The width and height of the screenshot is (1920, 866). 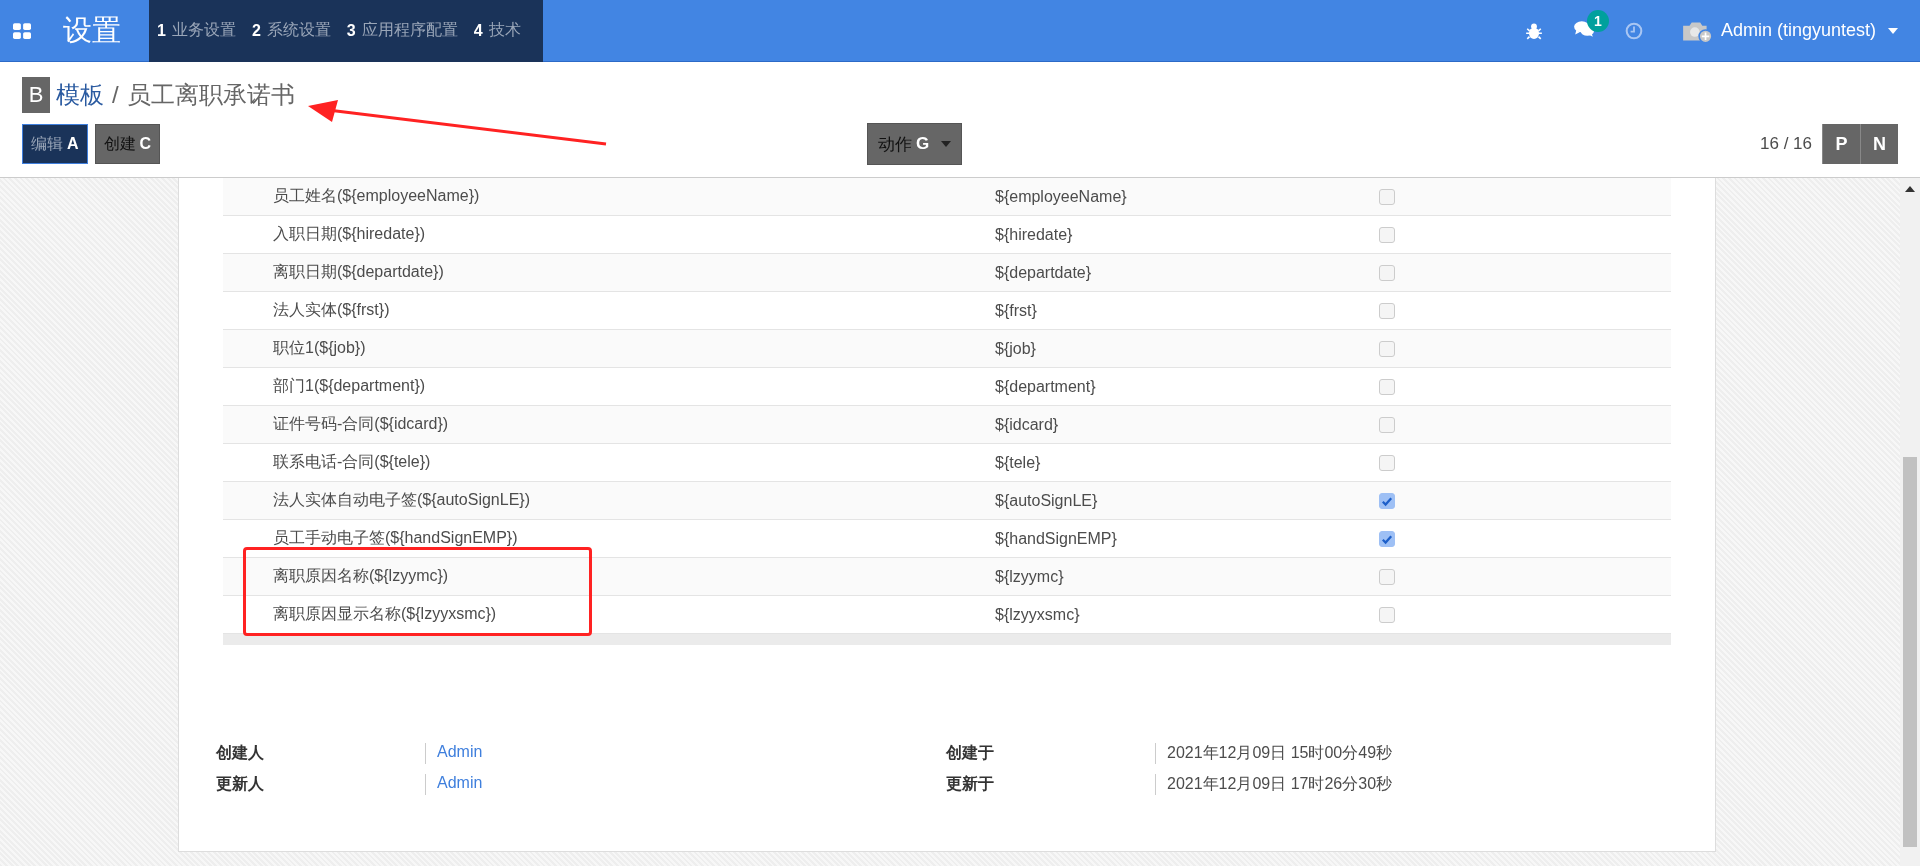 I want to click on table-cell-text: 员工姓名(${employeeName}), so click(x=376, y=196).